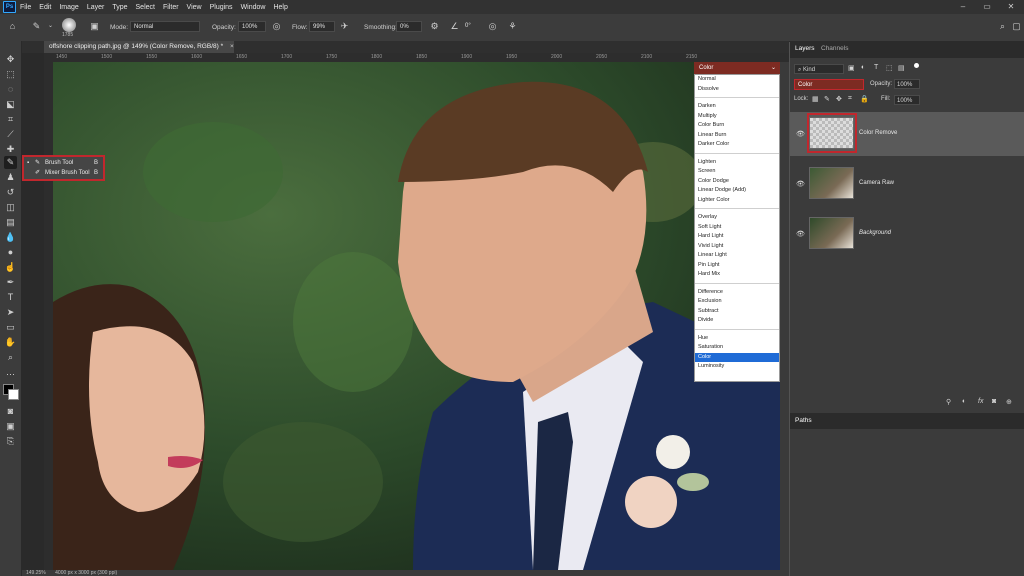 This screenshot has width=1024, height=576. What do you see at coordinates (827, 99) in the screenshot?
I see `lock-pixels-icon: ✎` at bounding box center [827, 99].